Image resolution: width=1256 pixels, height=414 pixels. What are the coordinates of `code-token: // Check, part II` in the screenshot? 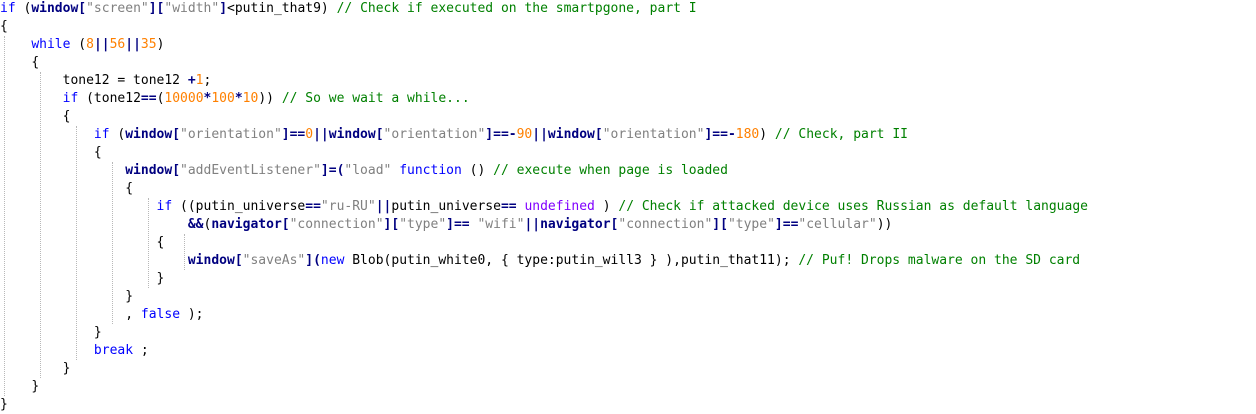 It's located at (841, 134).